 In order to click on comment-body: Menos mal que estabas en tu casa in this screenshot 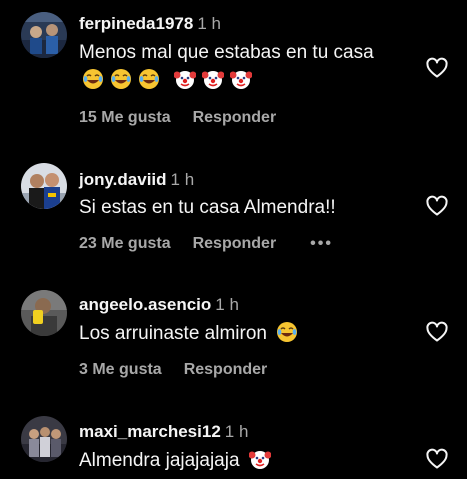, I will do `click(226, 52)`.